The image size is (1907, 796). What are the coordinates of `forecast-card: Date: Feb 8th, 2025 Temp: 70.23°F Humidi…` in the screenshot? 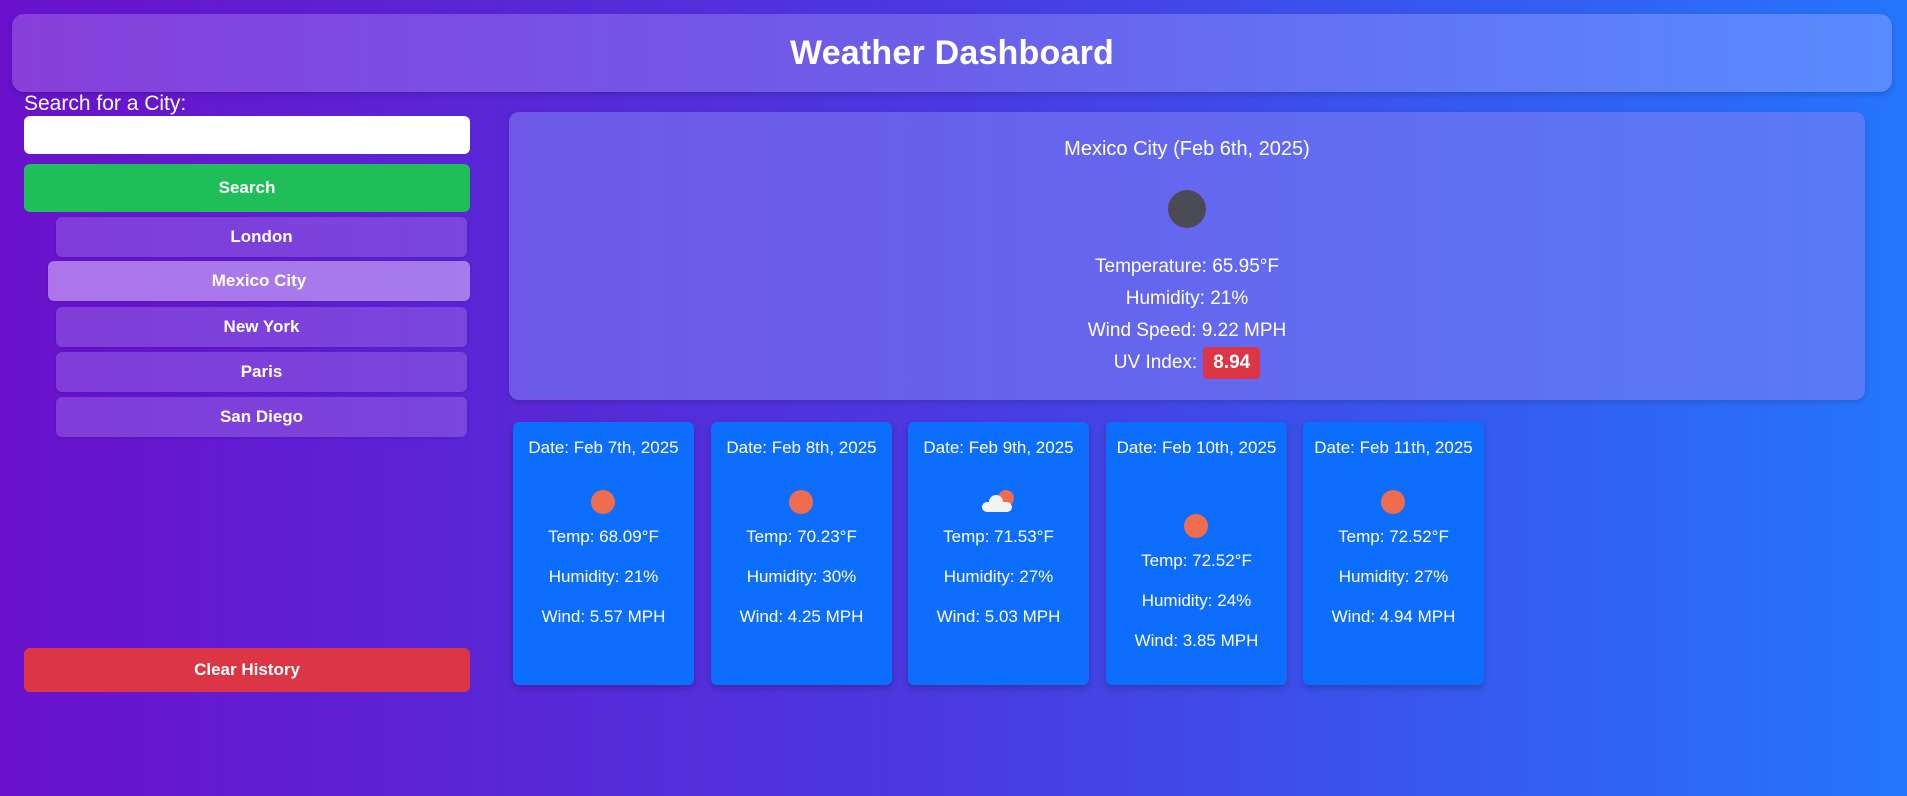 It's located at (801, 553).